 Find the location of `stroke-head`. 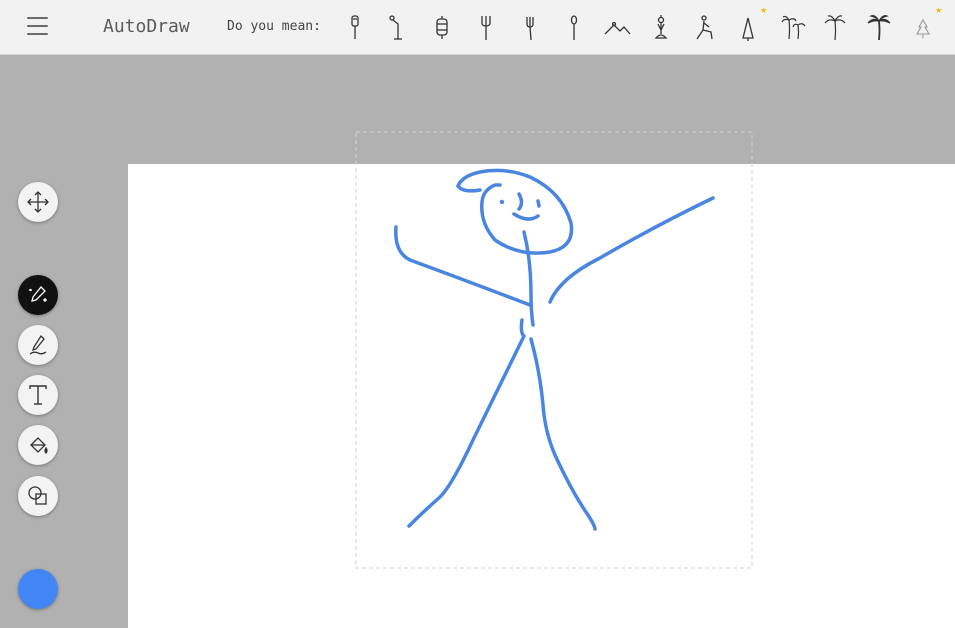

stroke-head is located at coordinates (515, 211).